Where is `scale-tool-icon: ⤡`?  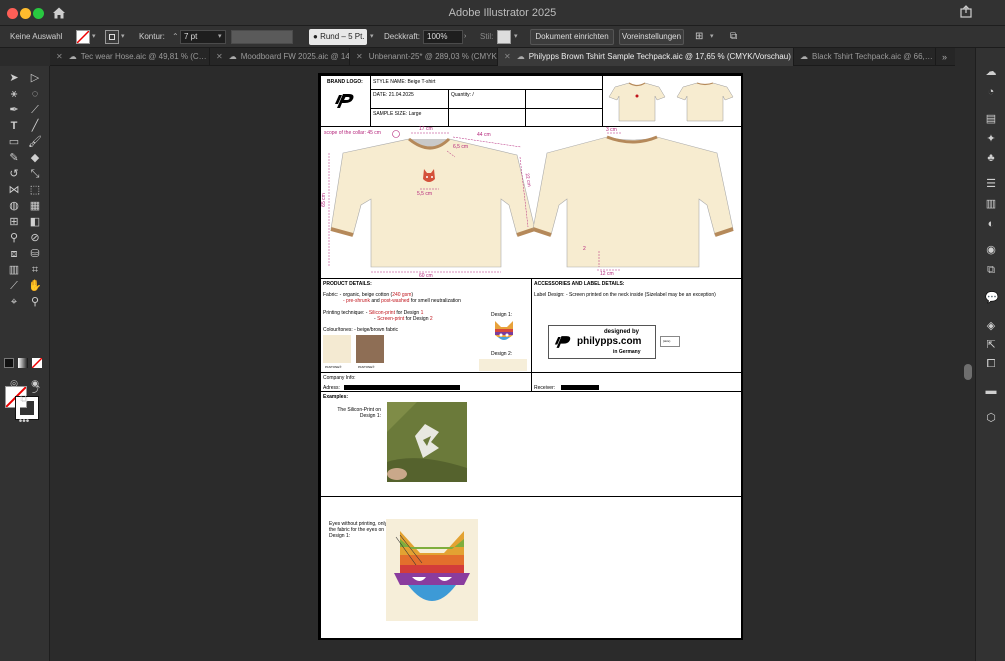
scale-tool-icon: ⤡ is located at coordinates (35, 174).